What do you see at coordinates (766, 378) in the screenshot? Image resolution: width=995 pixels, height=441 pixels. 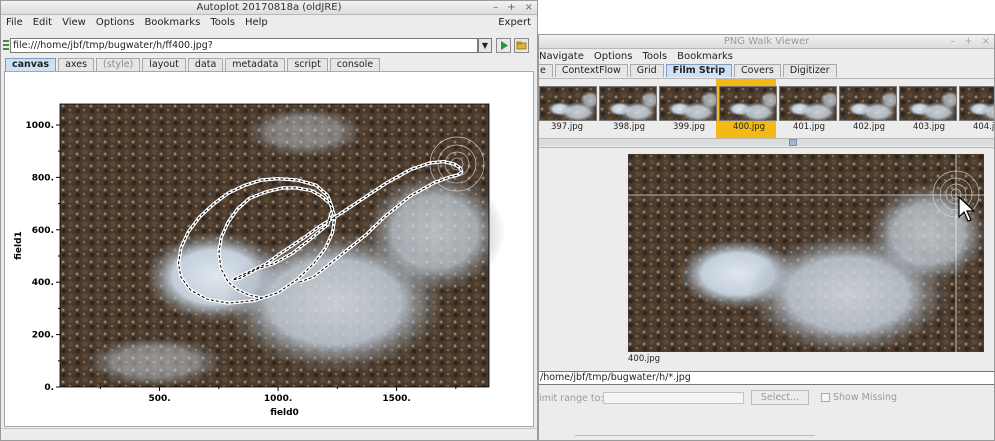 I see `template-field: /home/jbf/tmp/bugwater/h/*.jpg` at bounding box center [766, 378].